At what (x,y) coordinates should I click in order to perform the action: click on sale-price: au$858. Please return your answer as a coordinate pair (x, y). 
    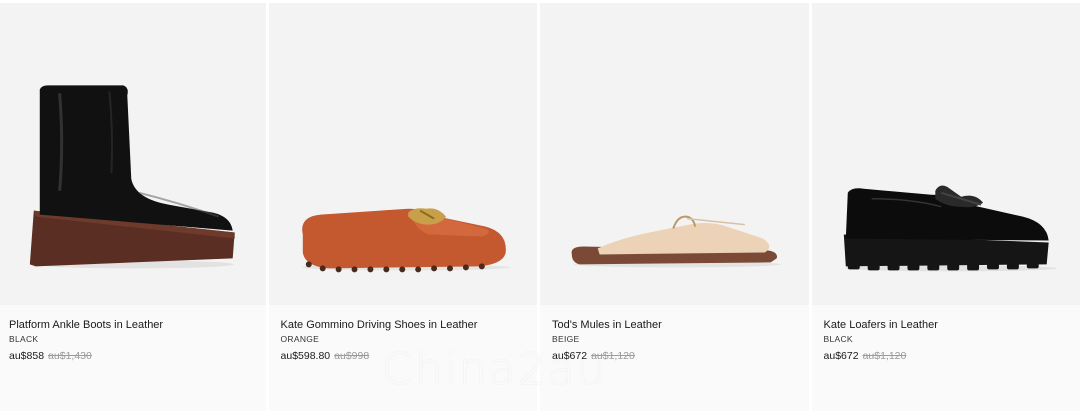
    Looking at the image, I should click on (27, 356).